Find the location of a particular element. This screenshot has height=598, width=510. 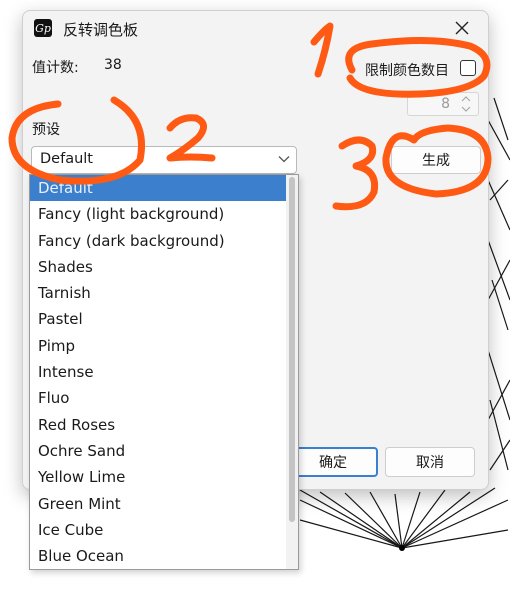

spin-down-button is located at coordinates (466, 109).